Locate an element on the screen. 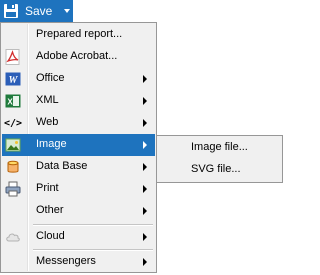 The image size is (320, 275). menu-item-cloud: Cloud is located at coordinates (78, 237).